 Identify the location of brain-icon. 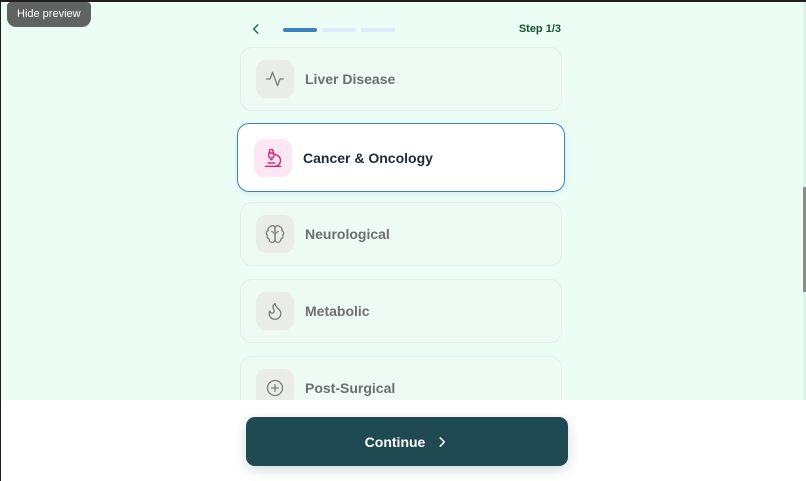
(275, 234).